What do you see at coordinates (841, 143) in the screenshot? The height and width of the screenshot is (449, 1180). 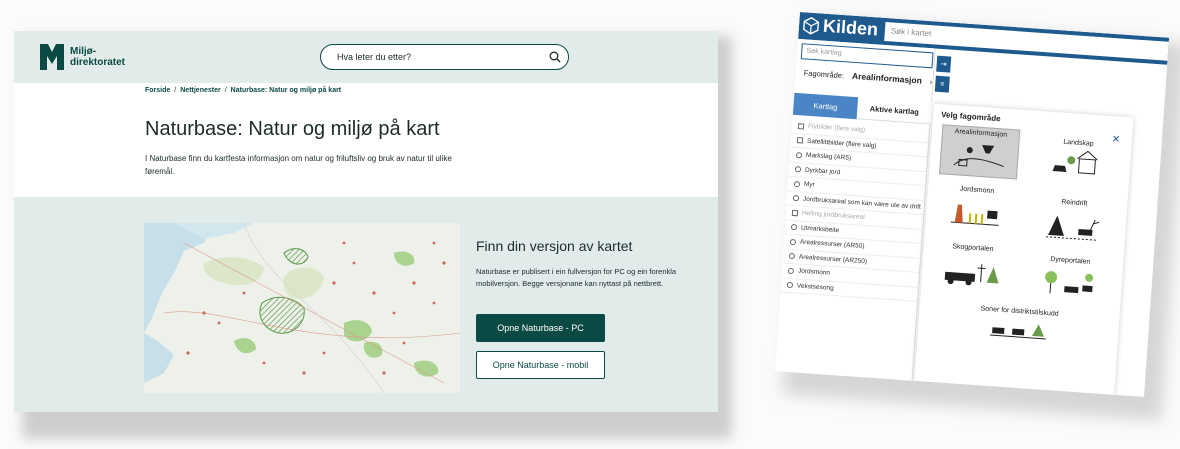 I see `layer-label: Satellittbilder (flere valg)` at bounding box center [841, 143].